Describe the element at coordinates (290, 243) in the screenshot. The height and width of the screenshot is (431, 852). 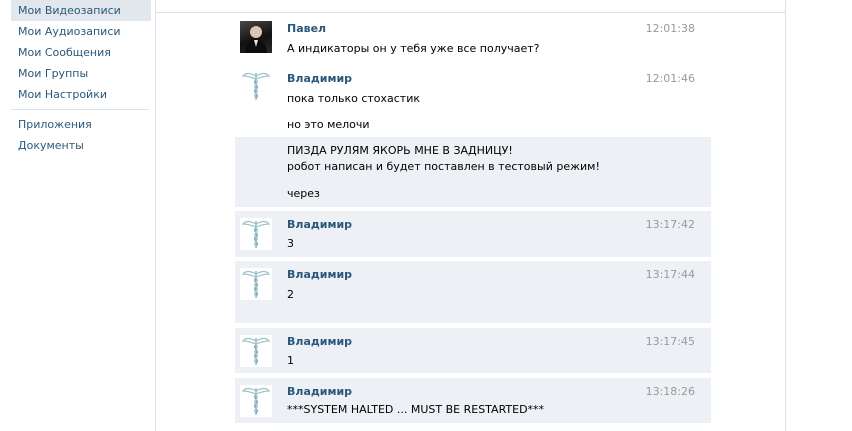
I see `message-text: 3` at that location.